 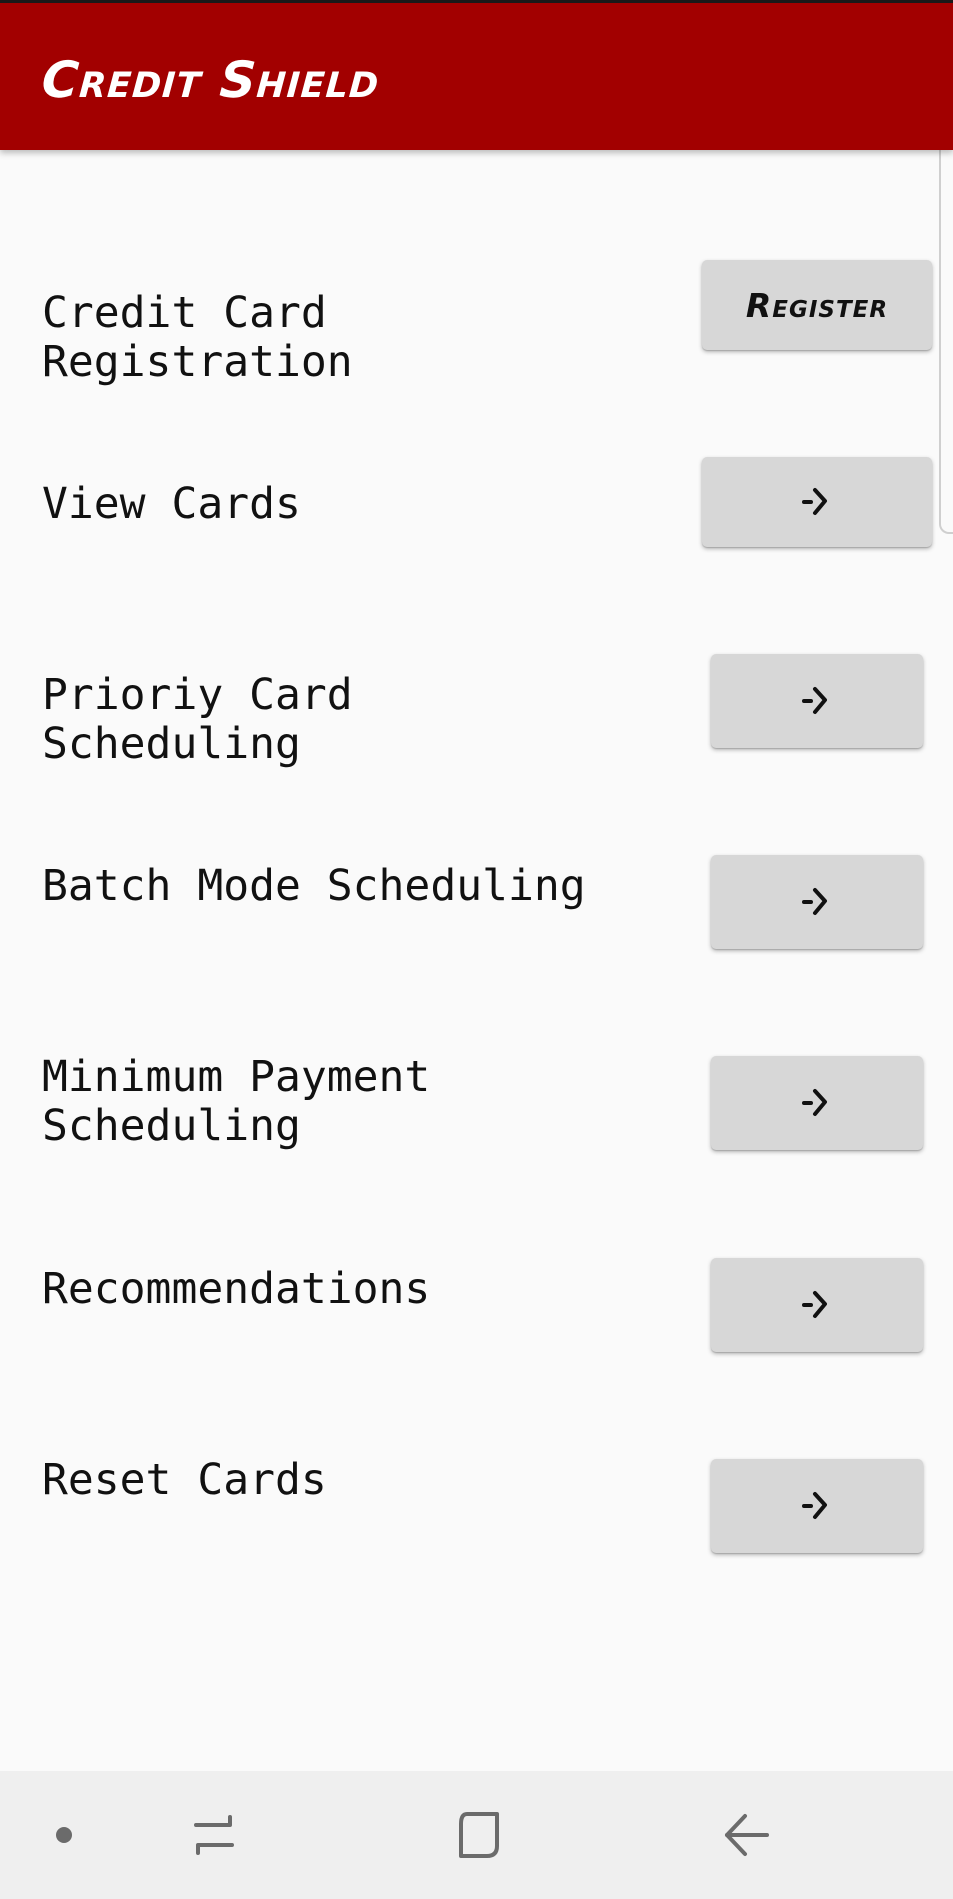 I want to click on home-icon, so click(x=479, y=1835).